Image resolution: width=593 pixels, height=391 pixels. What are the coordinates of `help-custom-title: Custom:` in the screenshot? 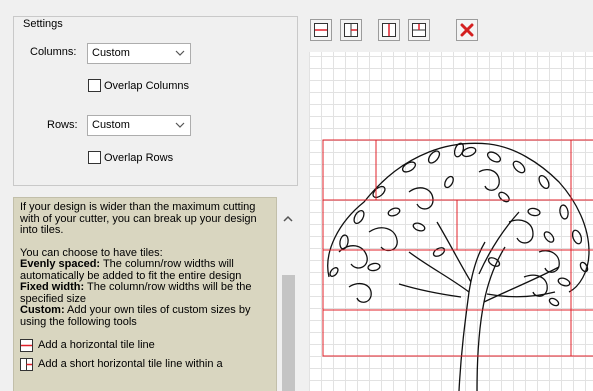 It's located at (42, 310).